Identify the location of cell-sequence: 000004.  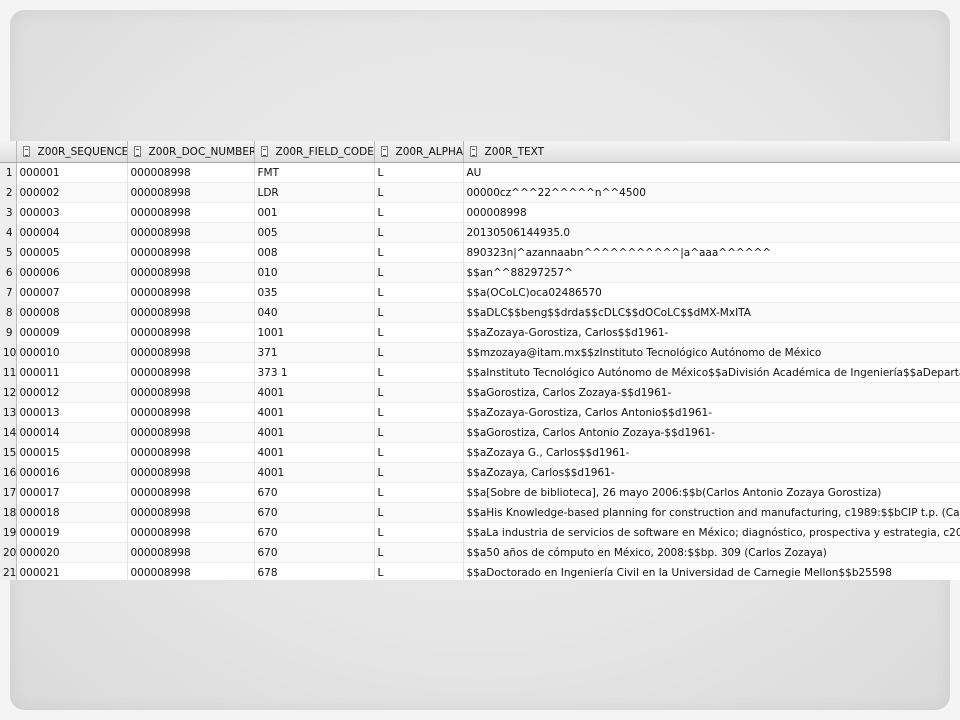
(72, 232).